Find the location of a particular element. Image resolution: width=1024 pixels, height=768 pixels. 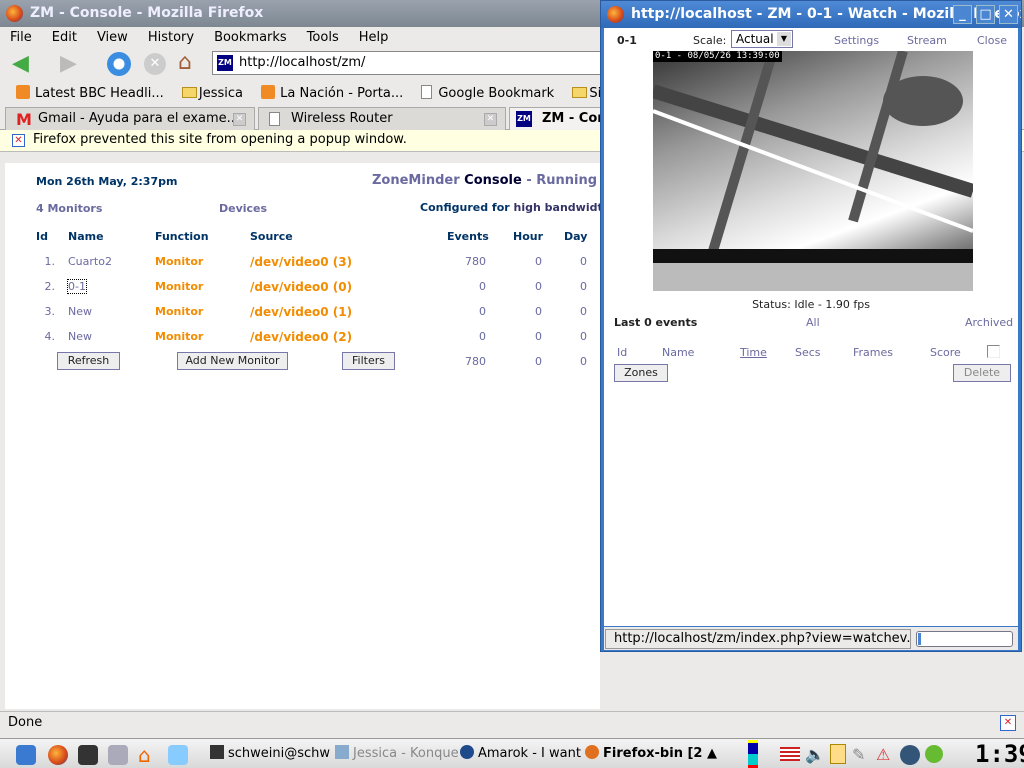

cell-id: 2. is located at coordinates (50, 286).